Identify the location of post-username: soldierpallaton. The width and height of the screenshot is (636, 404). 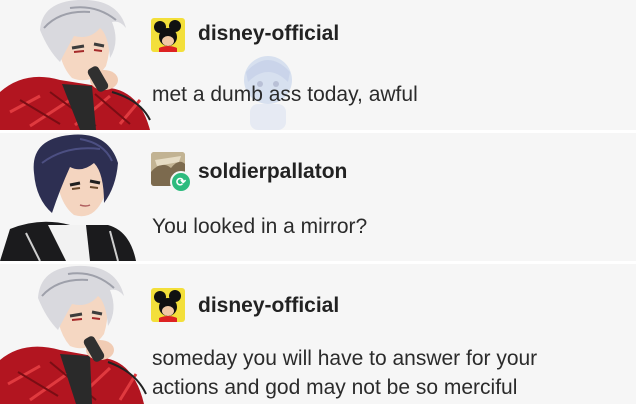
(272, 172).